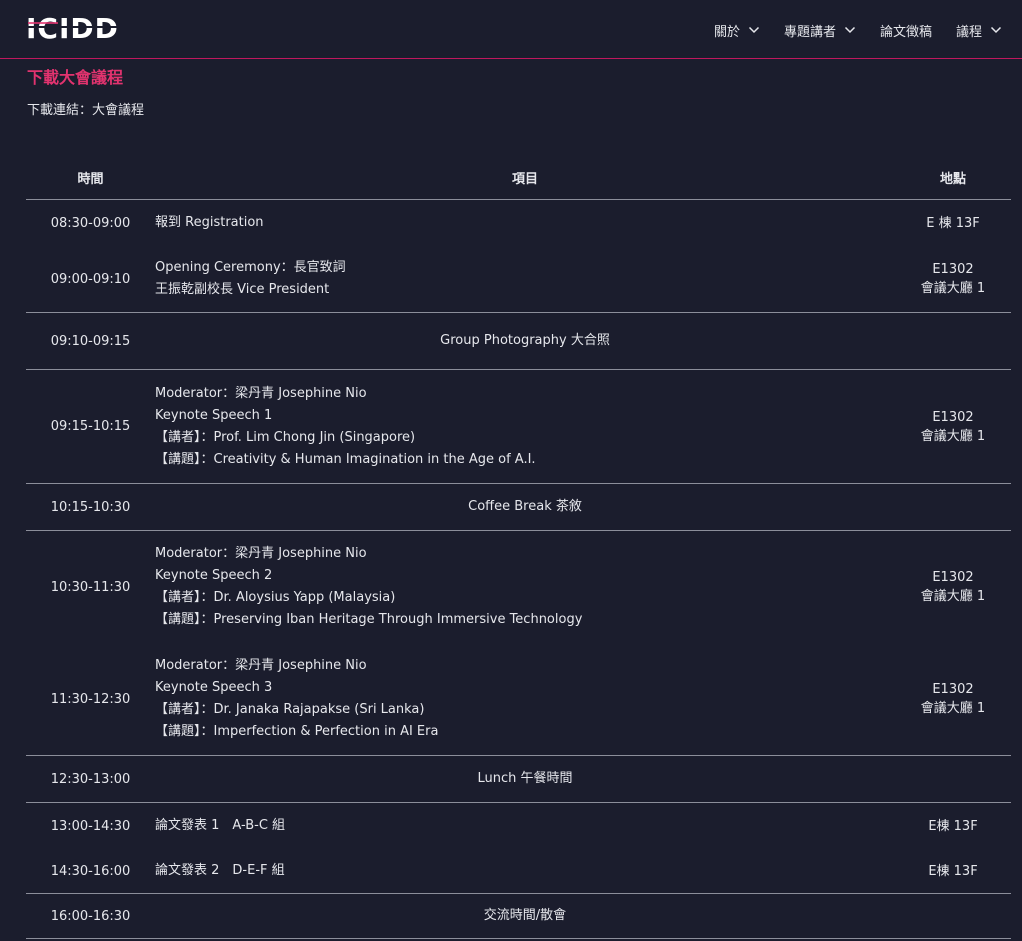  I want to click on table-row: 10:15-10:30 Coffee Break 茶敘, so click(518, 507).